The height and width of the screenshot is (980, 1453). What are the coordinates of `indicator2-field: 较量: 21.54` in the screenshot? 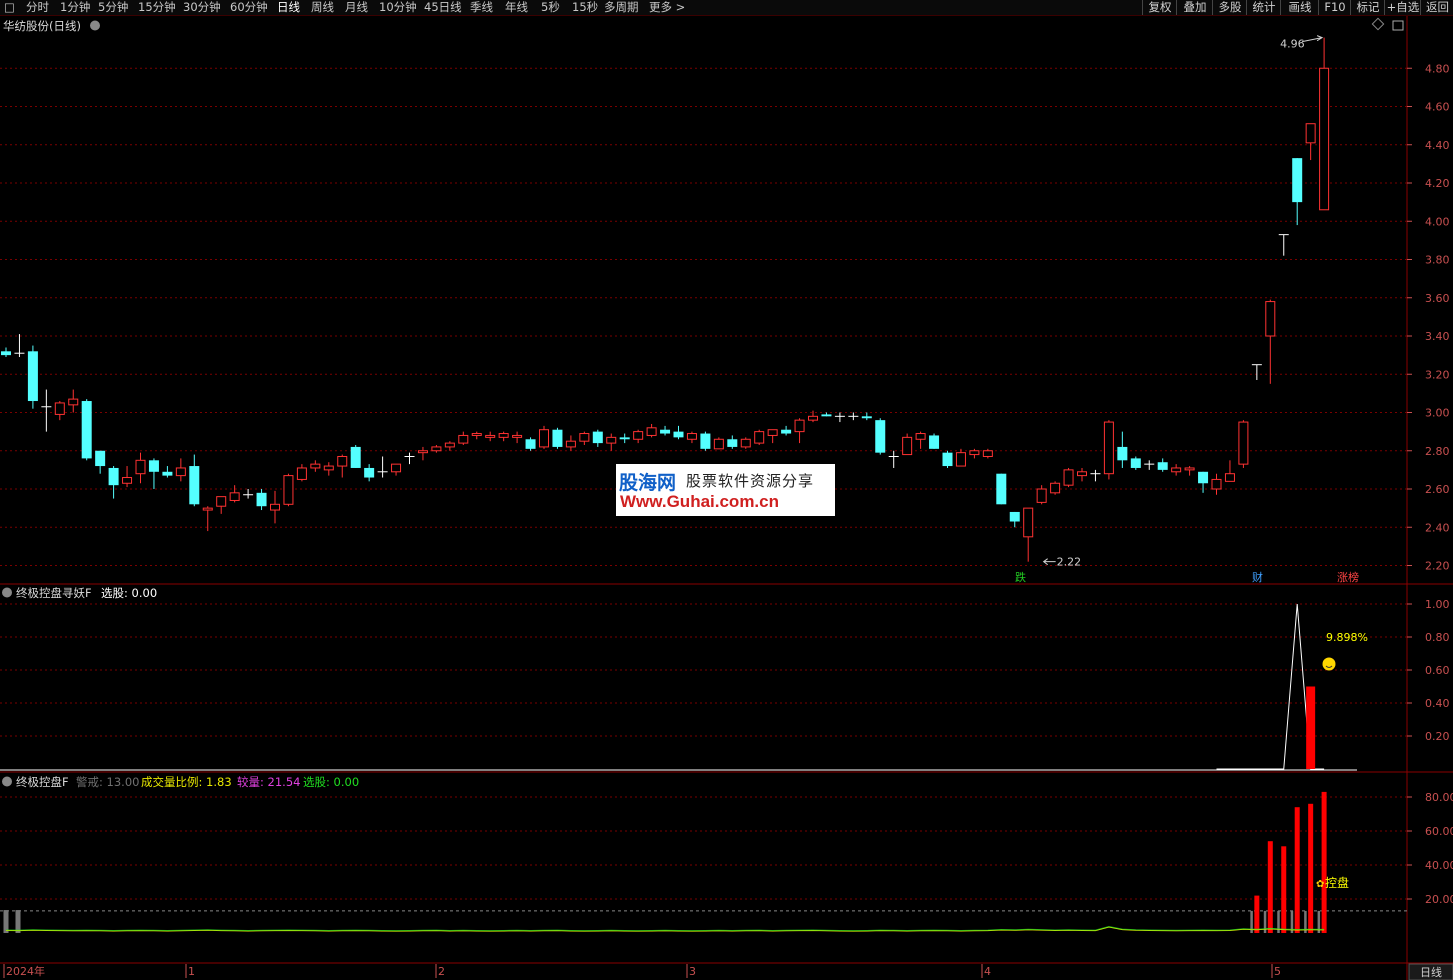 It's located at (268, 782).